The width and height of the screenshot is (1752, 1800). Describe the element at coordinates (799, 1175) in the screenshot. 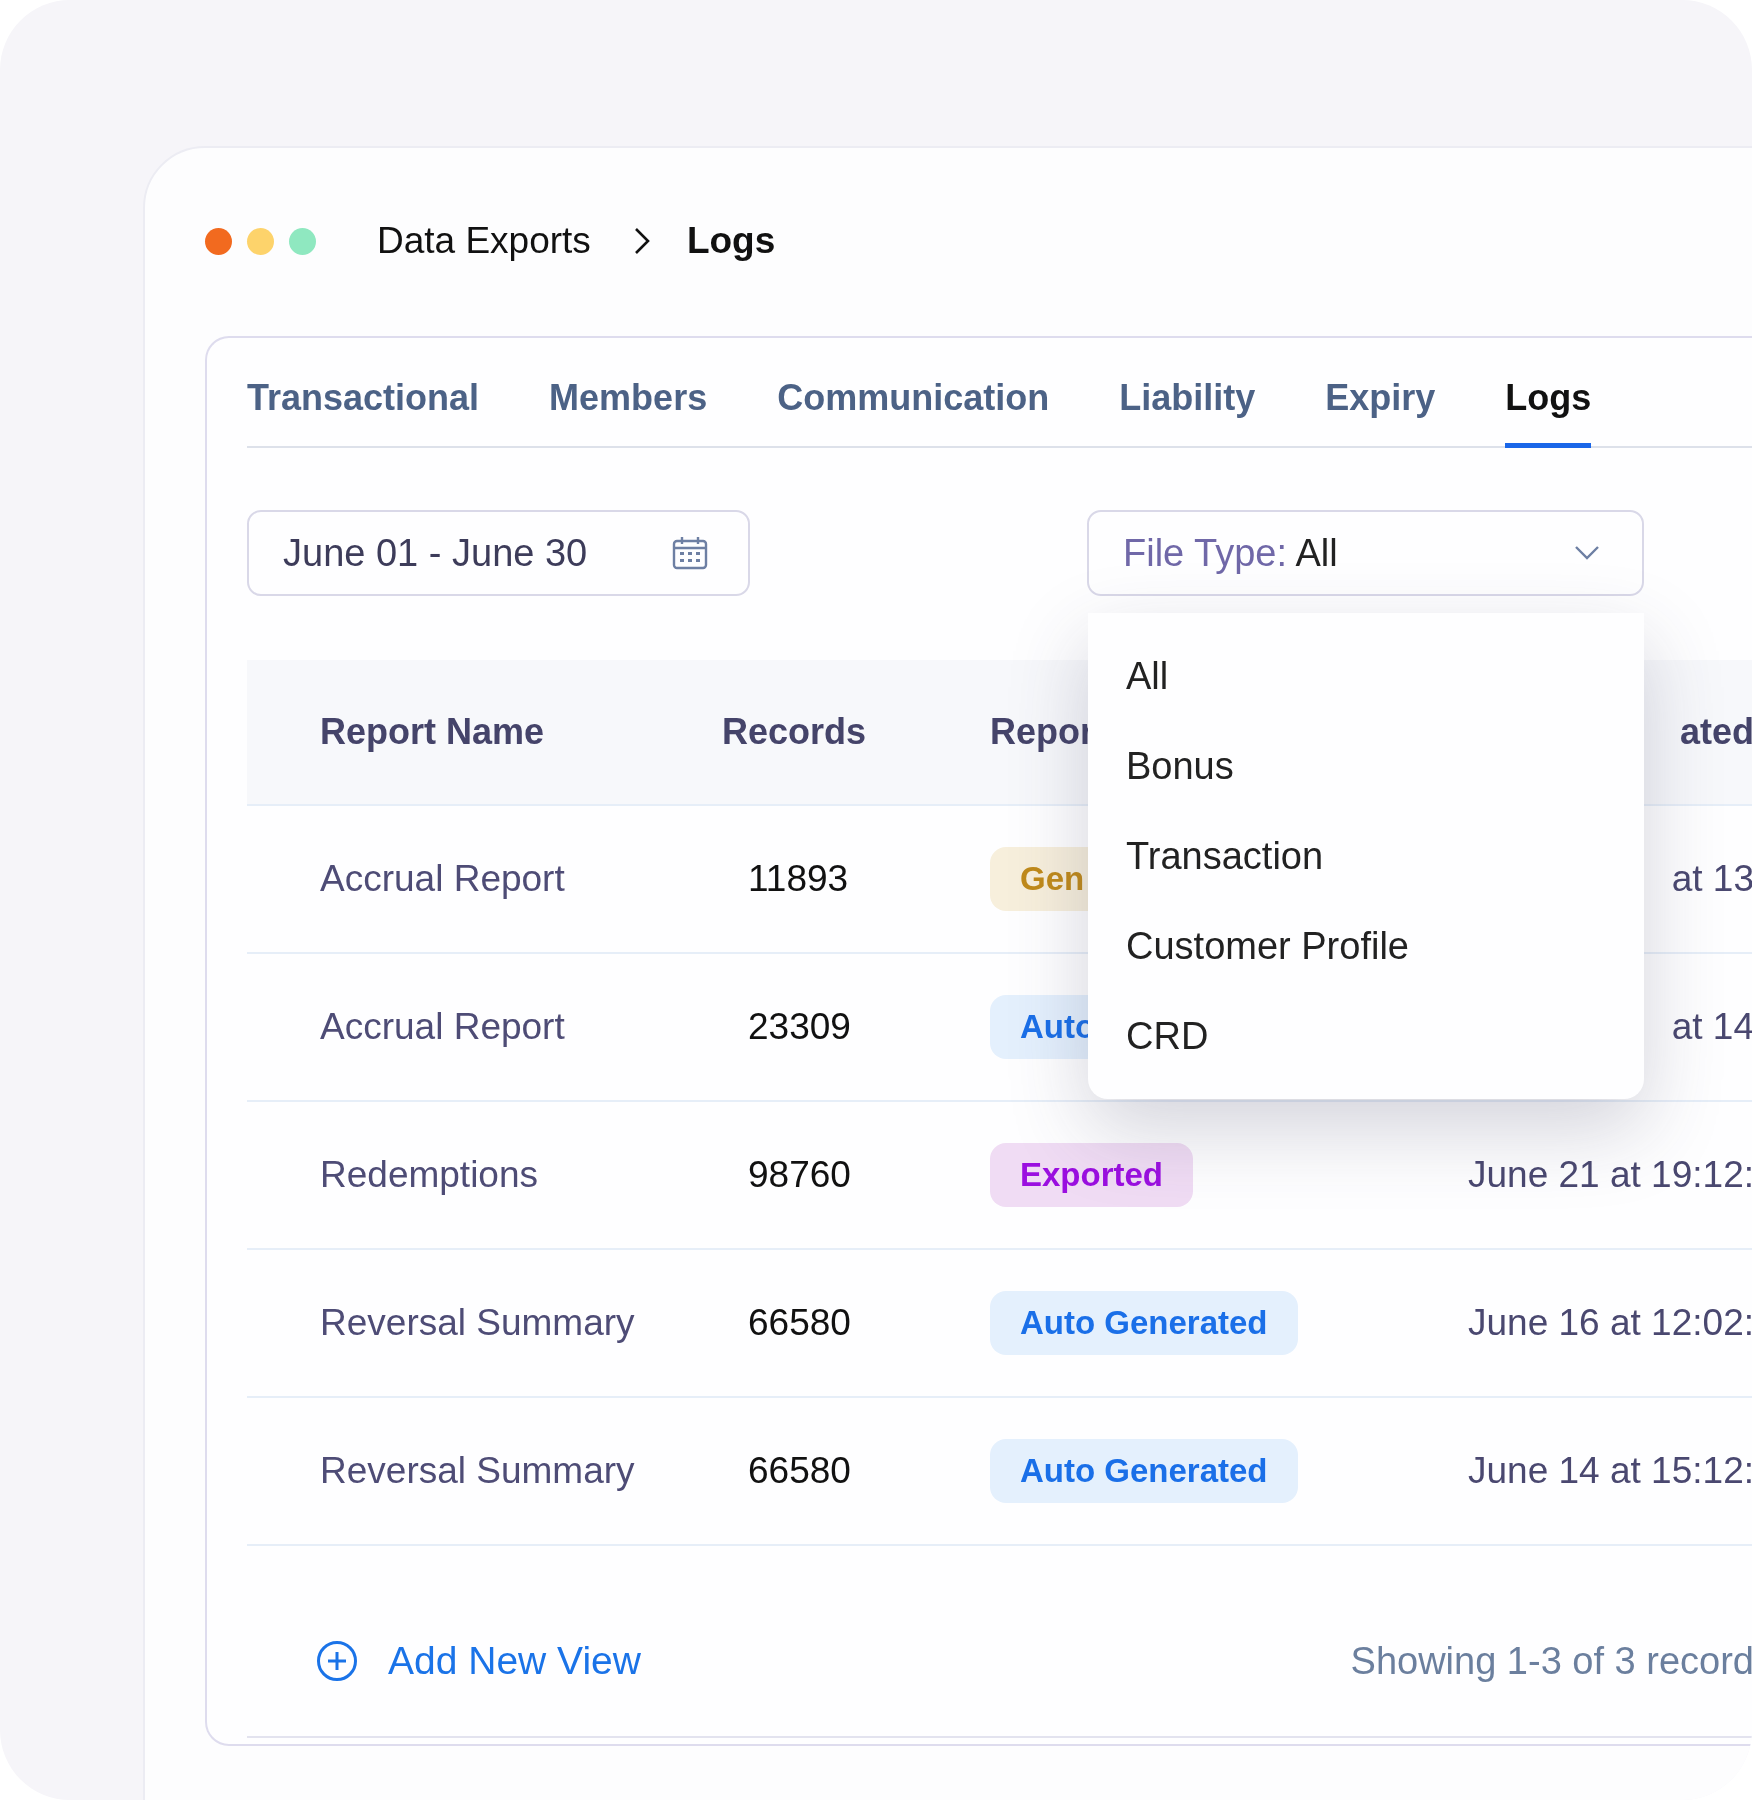

I see `table-cell-text: 98760` at that location.